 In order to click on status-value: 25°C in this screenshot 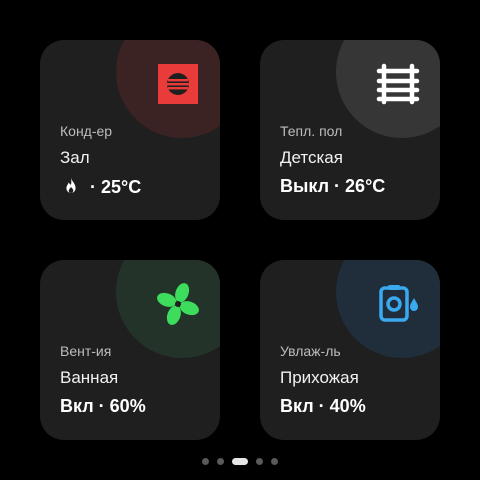, I will do `click(121, 186)`.